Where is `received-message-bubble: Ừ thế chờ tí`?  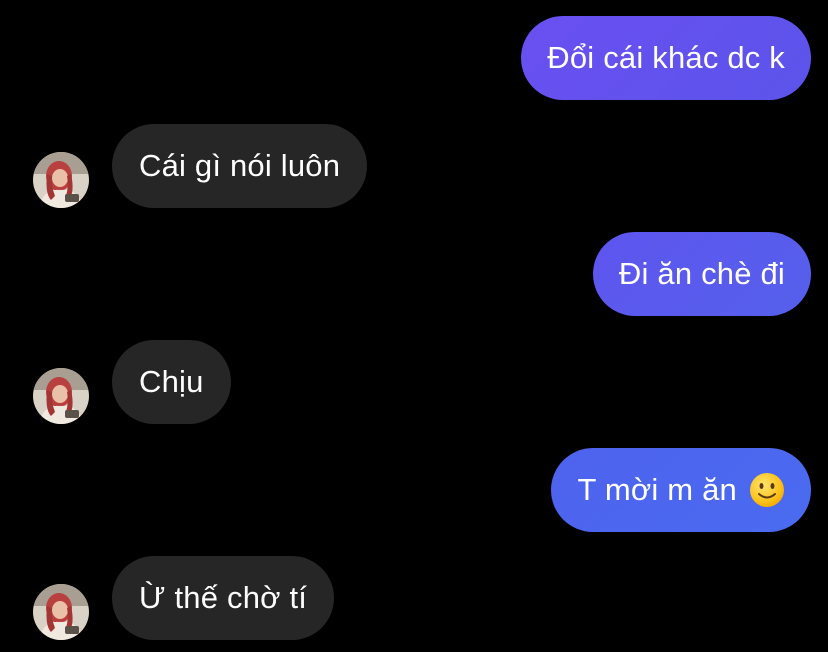
received-message-bubble: Ừ thế chờ tí is located at coordinates (223, 598).